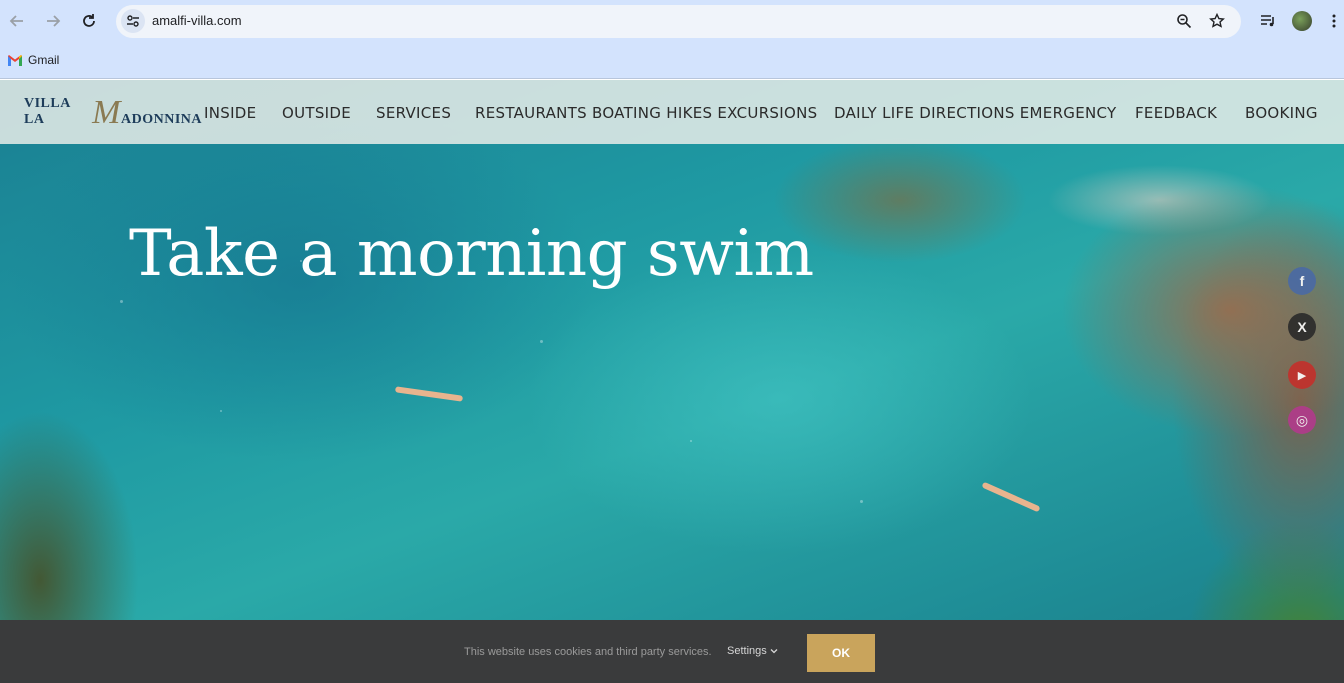  I want to click on site-logo: VILLA LA M ADONNINA, so click(113, 113).